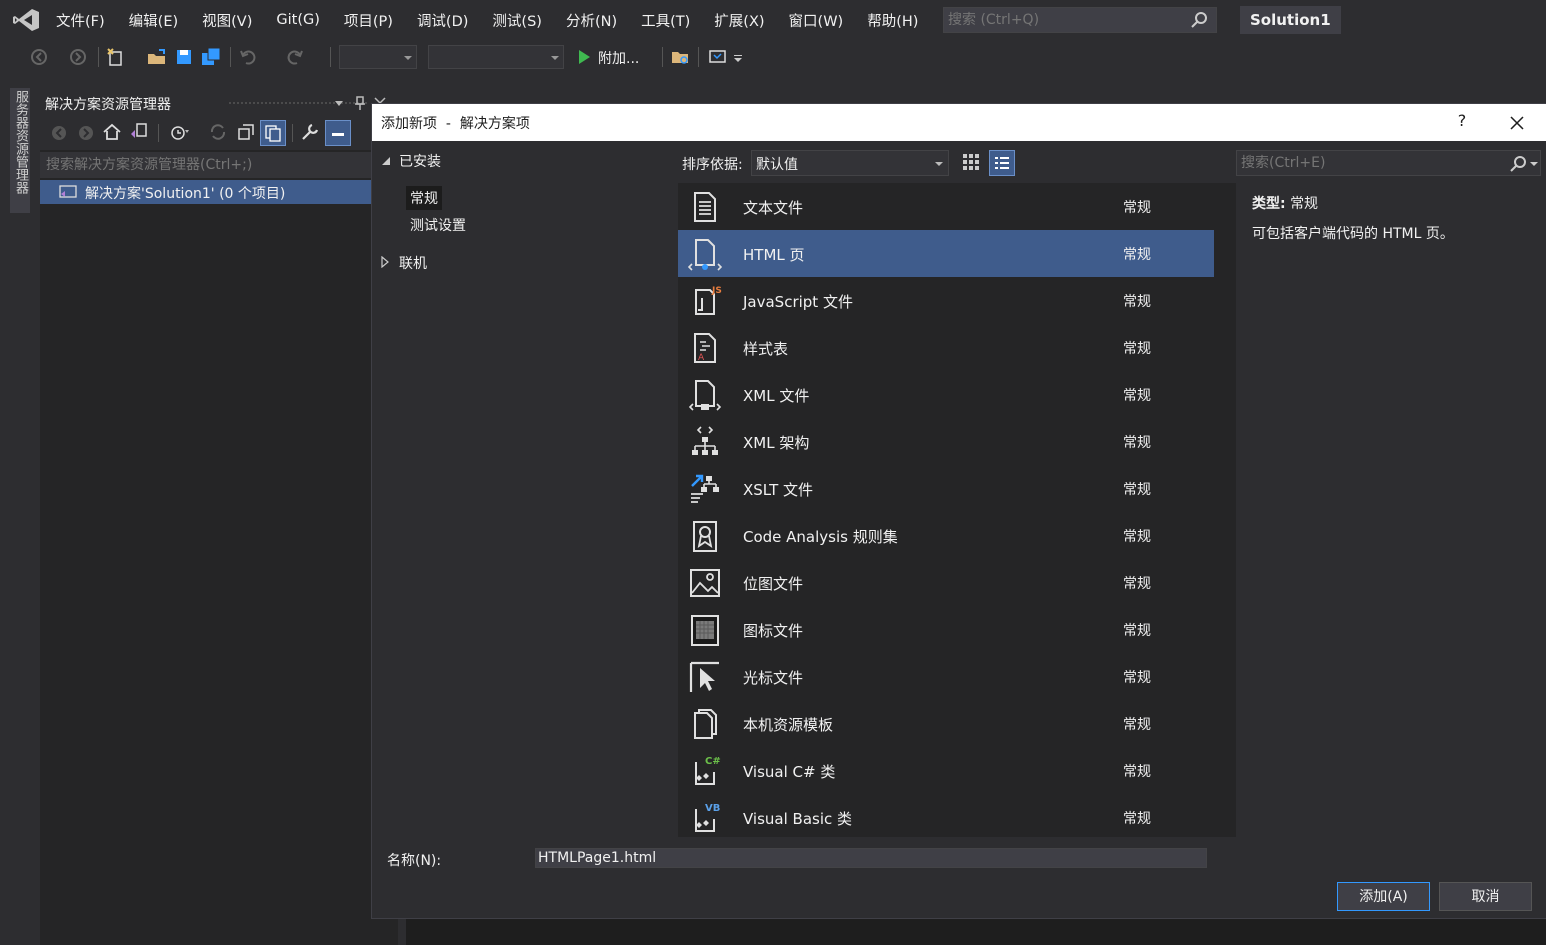 The image size is (1546, 945). Describe the element at coordinates (946, 535) in the screenshot. I see `template-row: Code Analysis 规则集 常规` at that location.